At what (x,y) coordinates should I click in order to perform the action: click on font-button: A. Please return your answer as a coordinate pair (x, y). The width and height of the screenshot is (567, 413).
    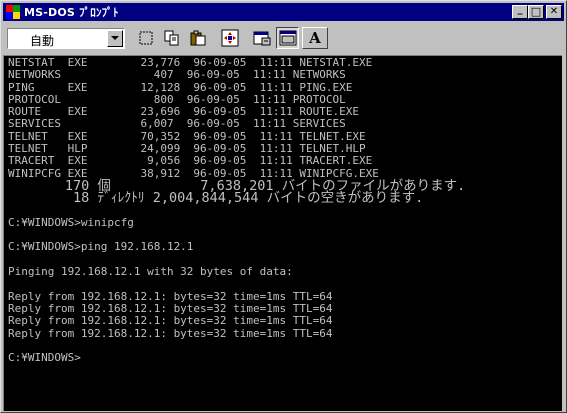
    Looking at the image, I should click on (315, 38).